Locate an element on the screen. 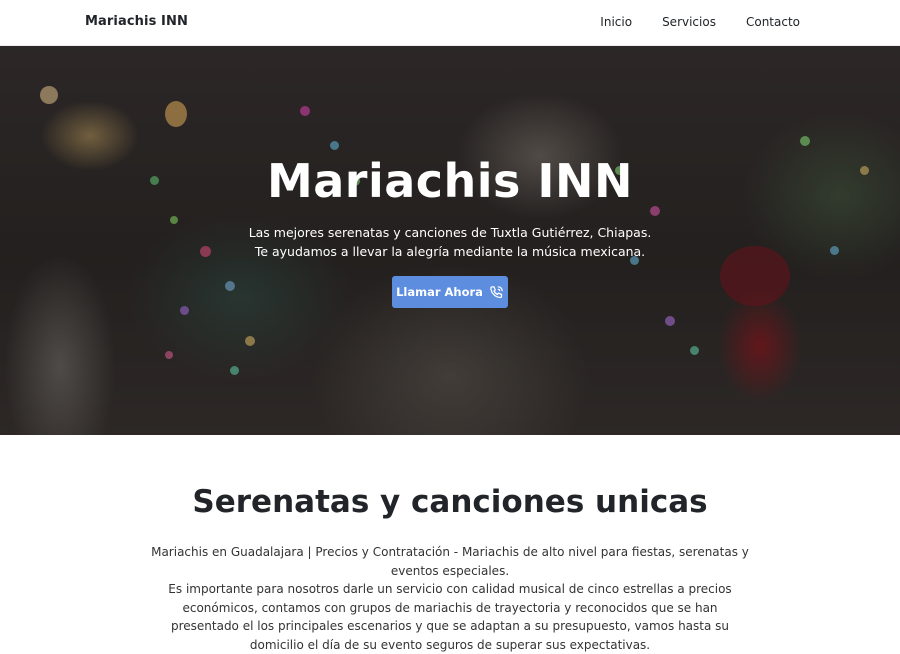  phone-call-icon is located at coordinates (496, 291).